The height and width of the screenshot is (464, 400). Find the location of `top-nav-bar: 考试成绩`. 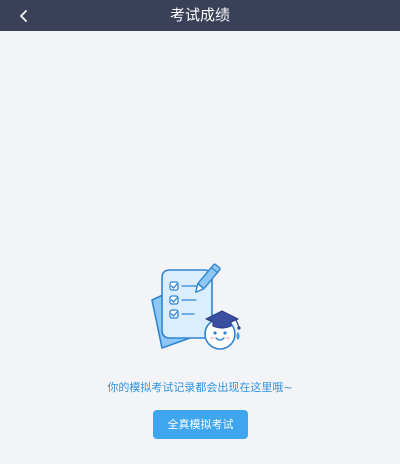

top-nav-bar: 考试成绩 is located at coordinates (200, 15).